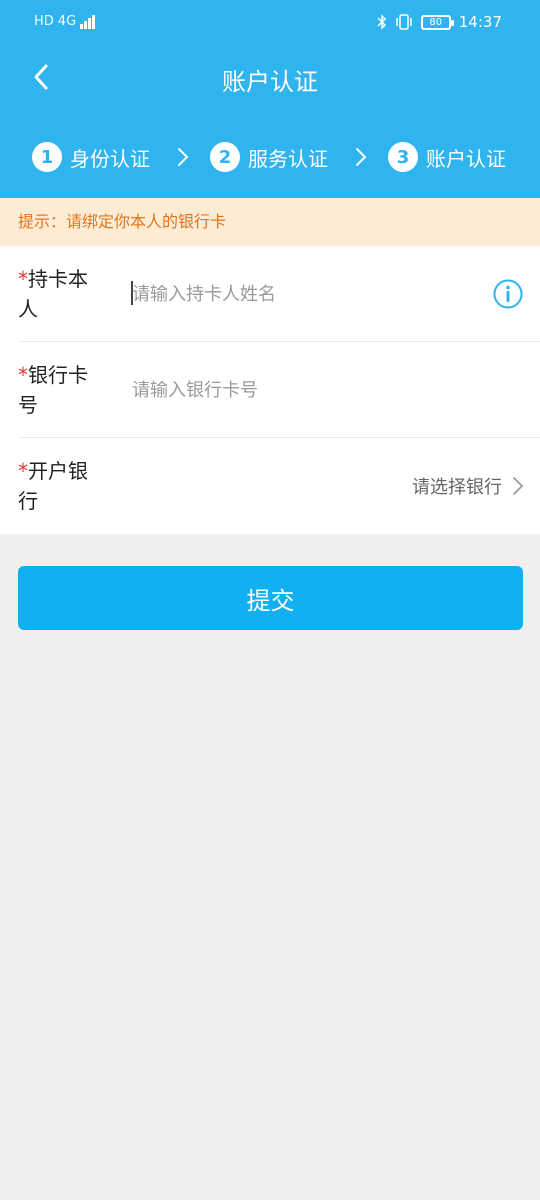 The width and height of the screenshot is (540, 1200). I want to click on submit-button: 提交, so click(270, 598).